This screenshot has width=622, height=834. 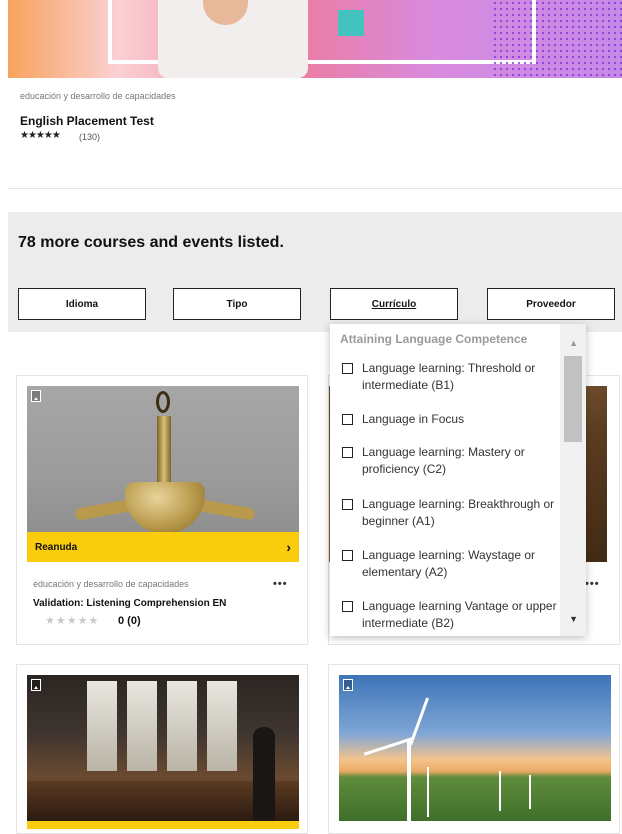 I want to click on curriculum-option: Language in Focus, so click(x=450, y=419).